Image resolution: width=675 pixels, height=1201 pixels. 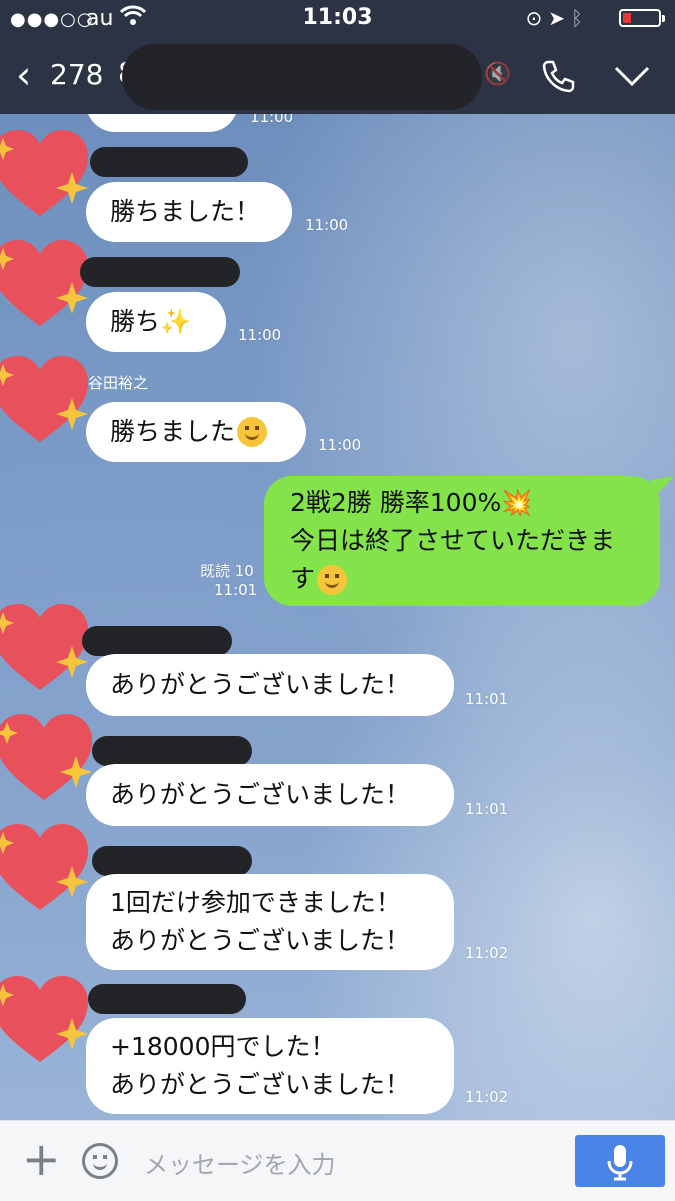 What do you see at coordinates (240, 1162) in the screenshot?
I see `message-input: メッセージを入力` at bounding box center [240, 1162].